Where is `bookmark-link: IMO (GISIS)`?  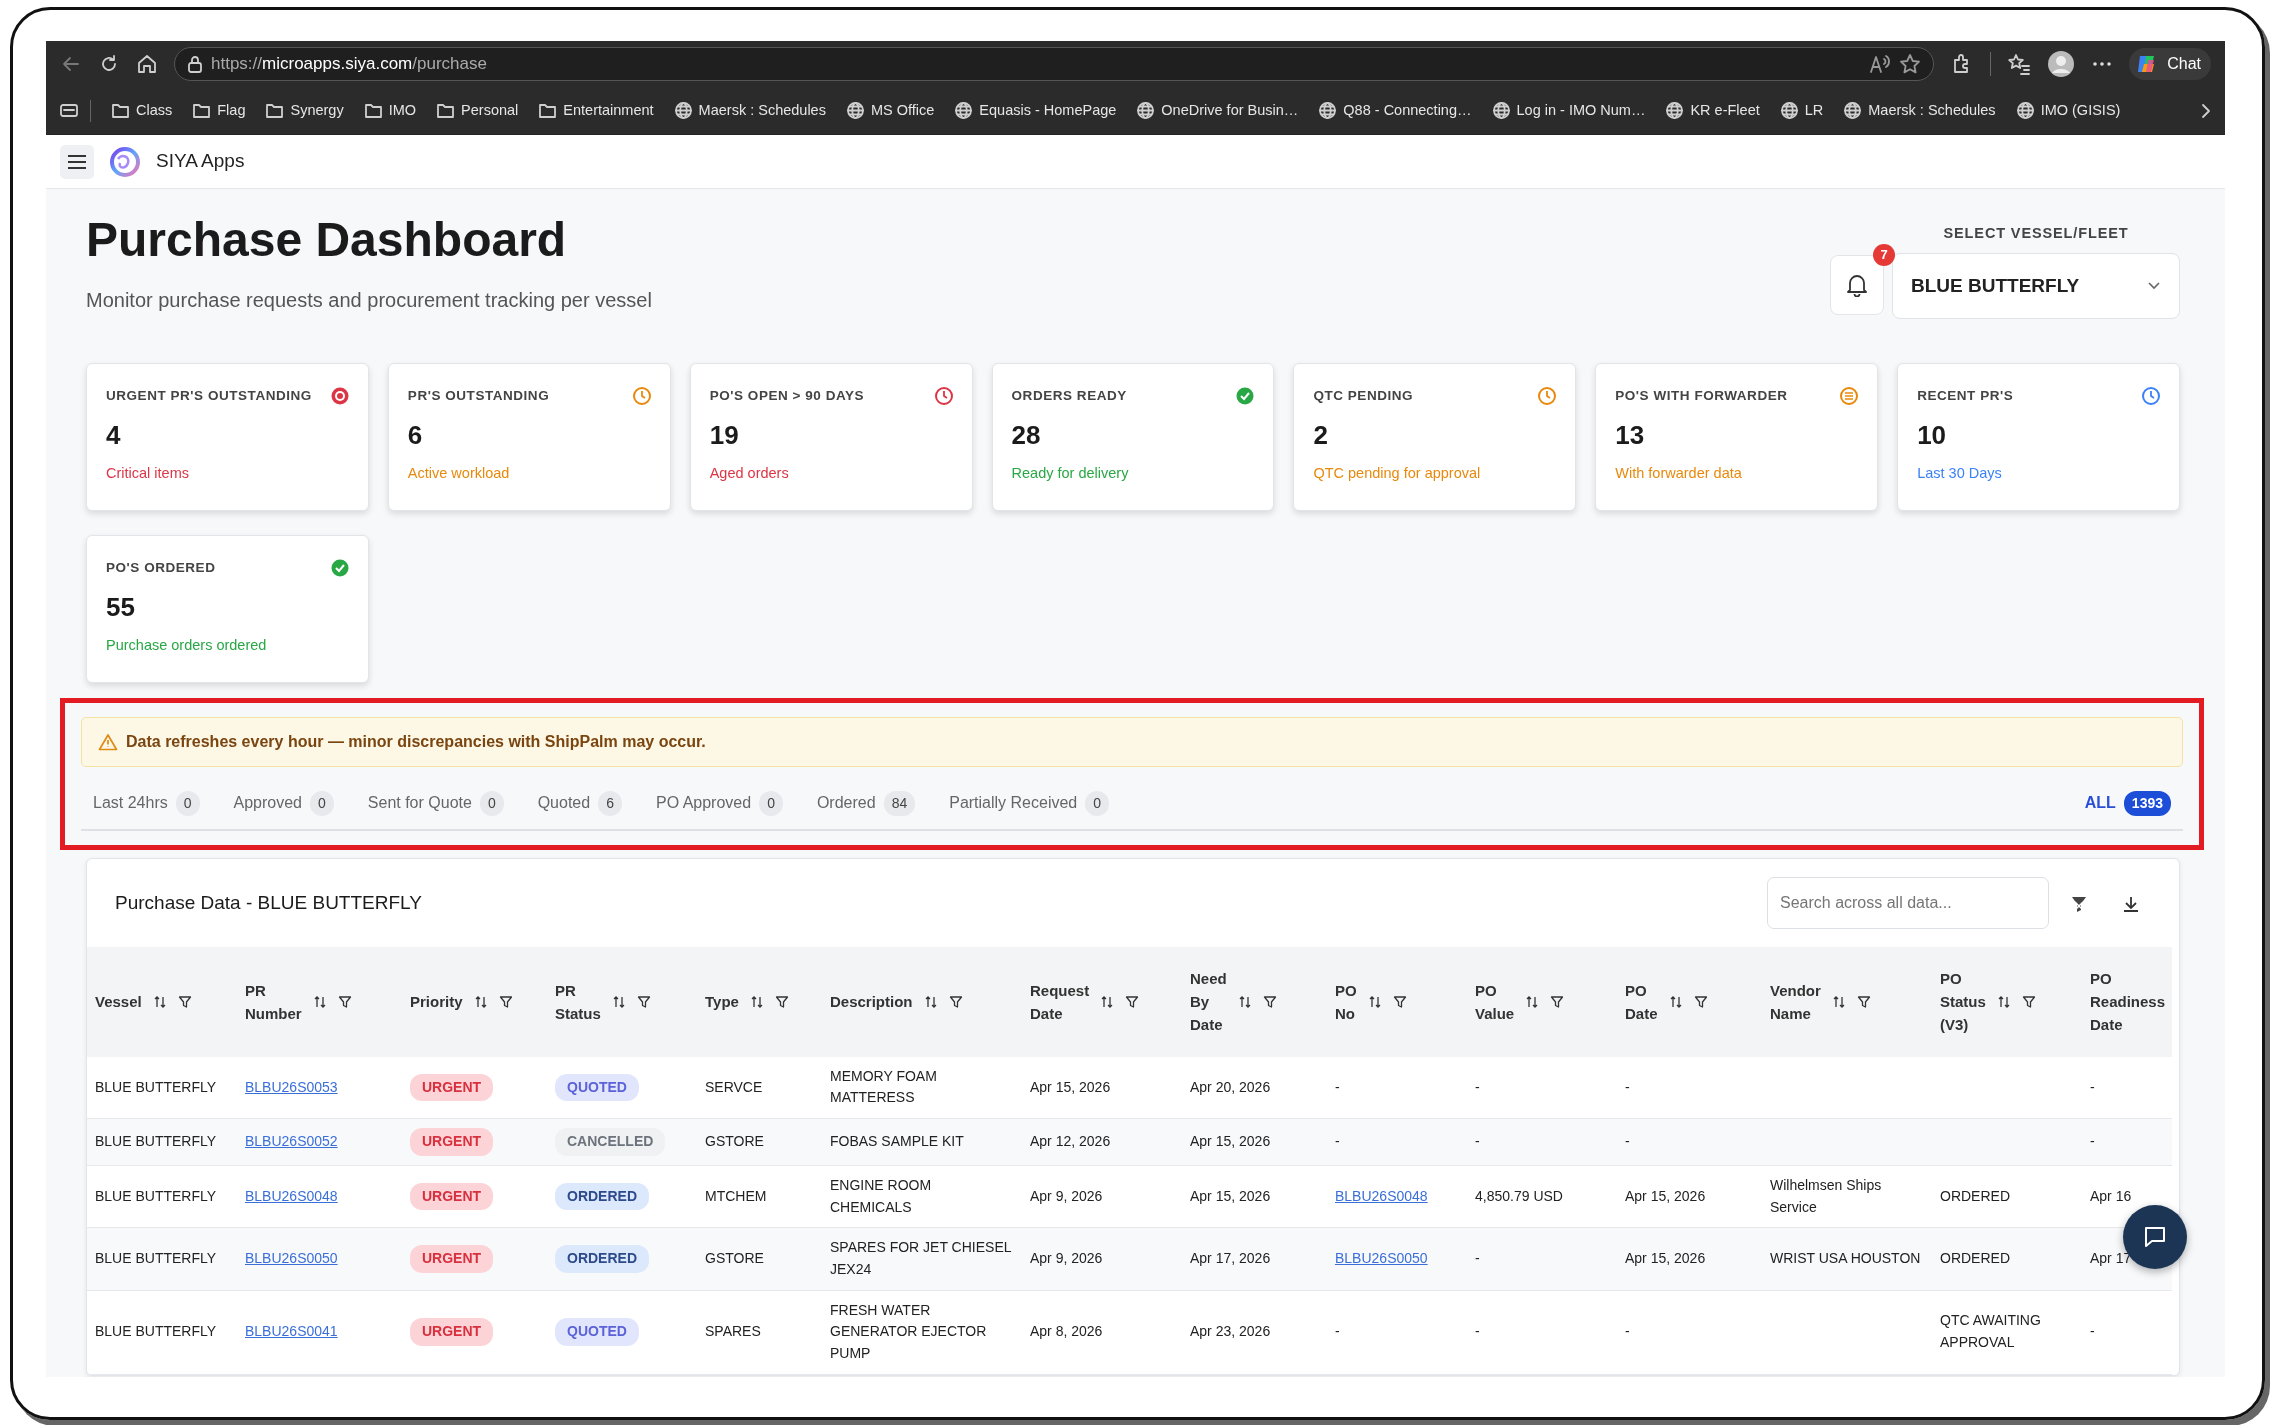 bookmark-link: IMO (GISIS) is located at coordinates (2068, 110).